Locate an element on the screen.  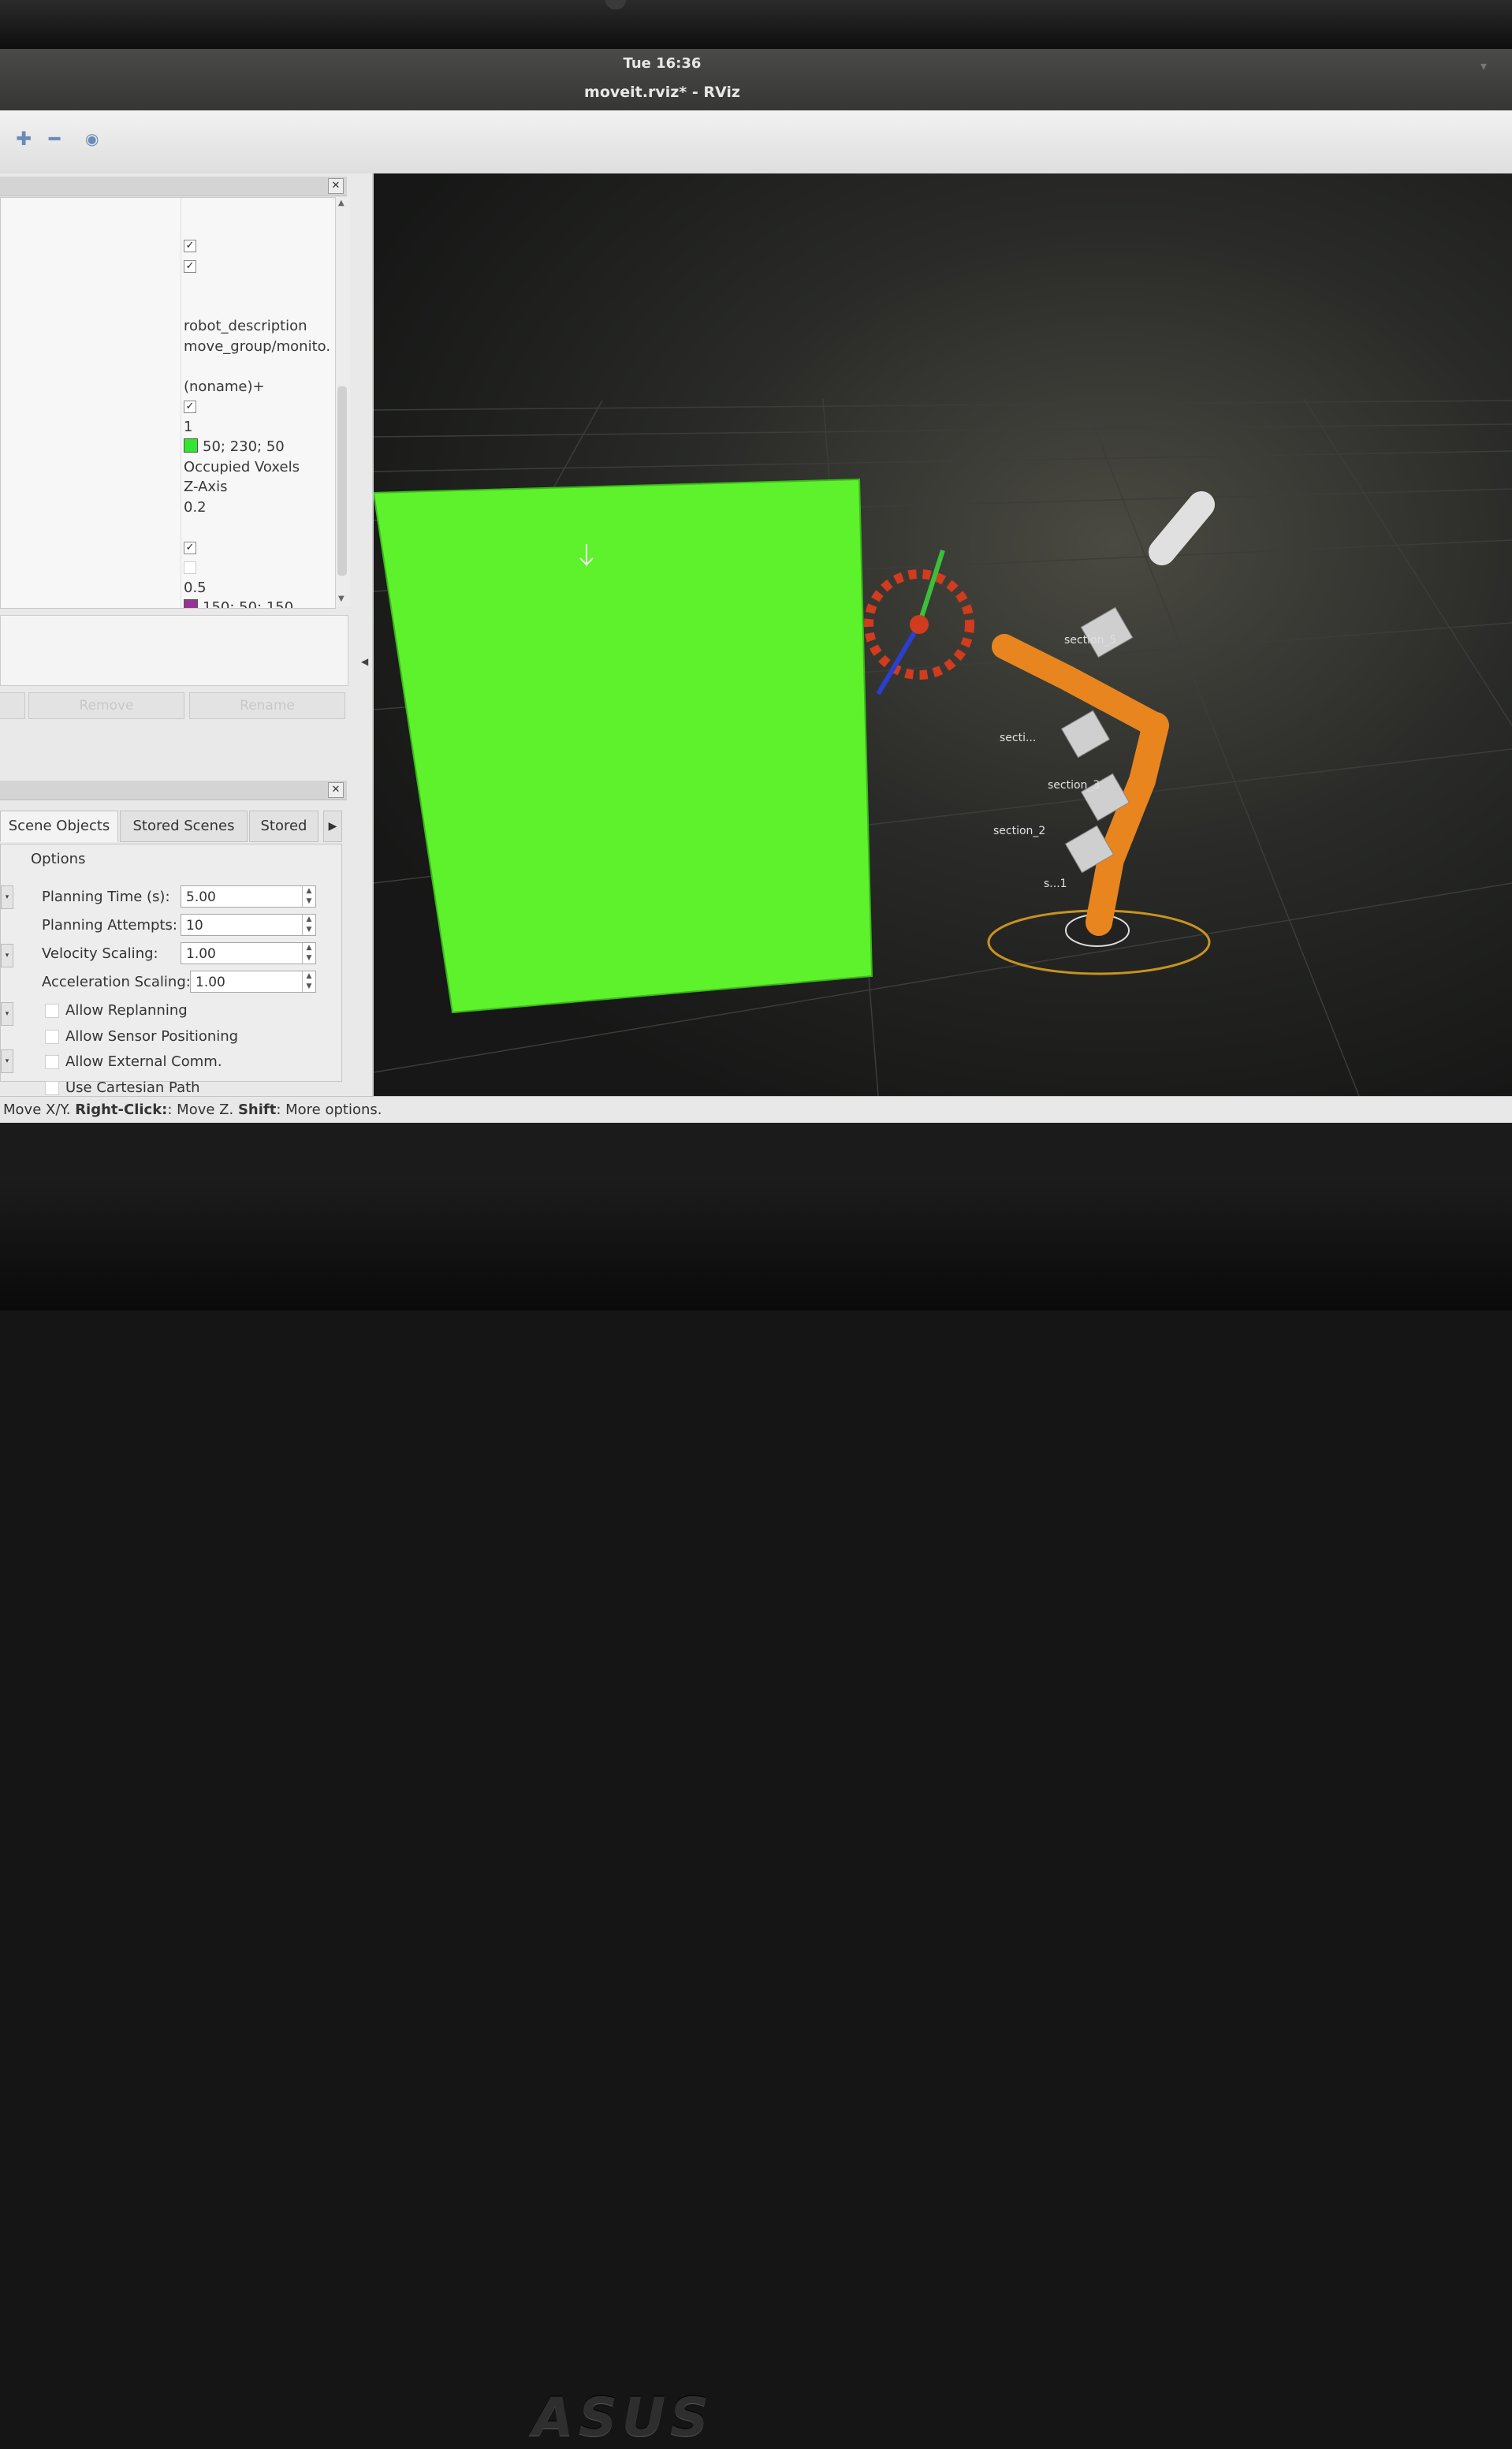
status-key-right-click: Right-Click: is located at coordinates (121, 1109).